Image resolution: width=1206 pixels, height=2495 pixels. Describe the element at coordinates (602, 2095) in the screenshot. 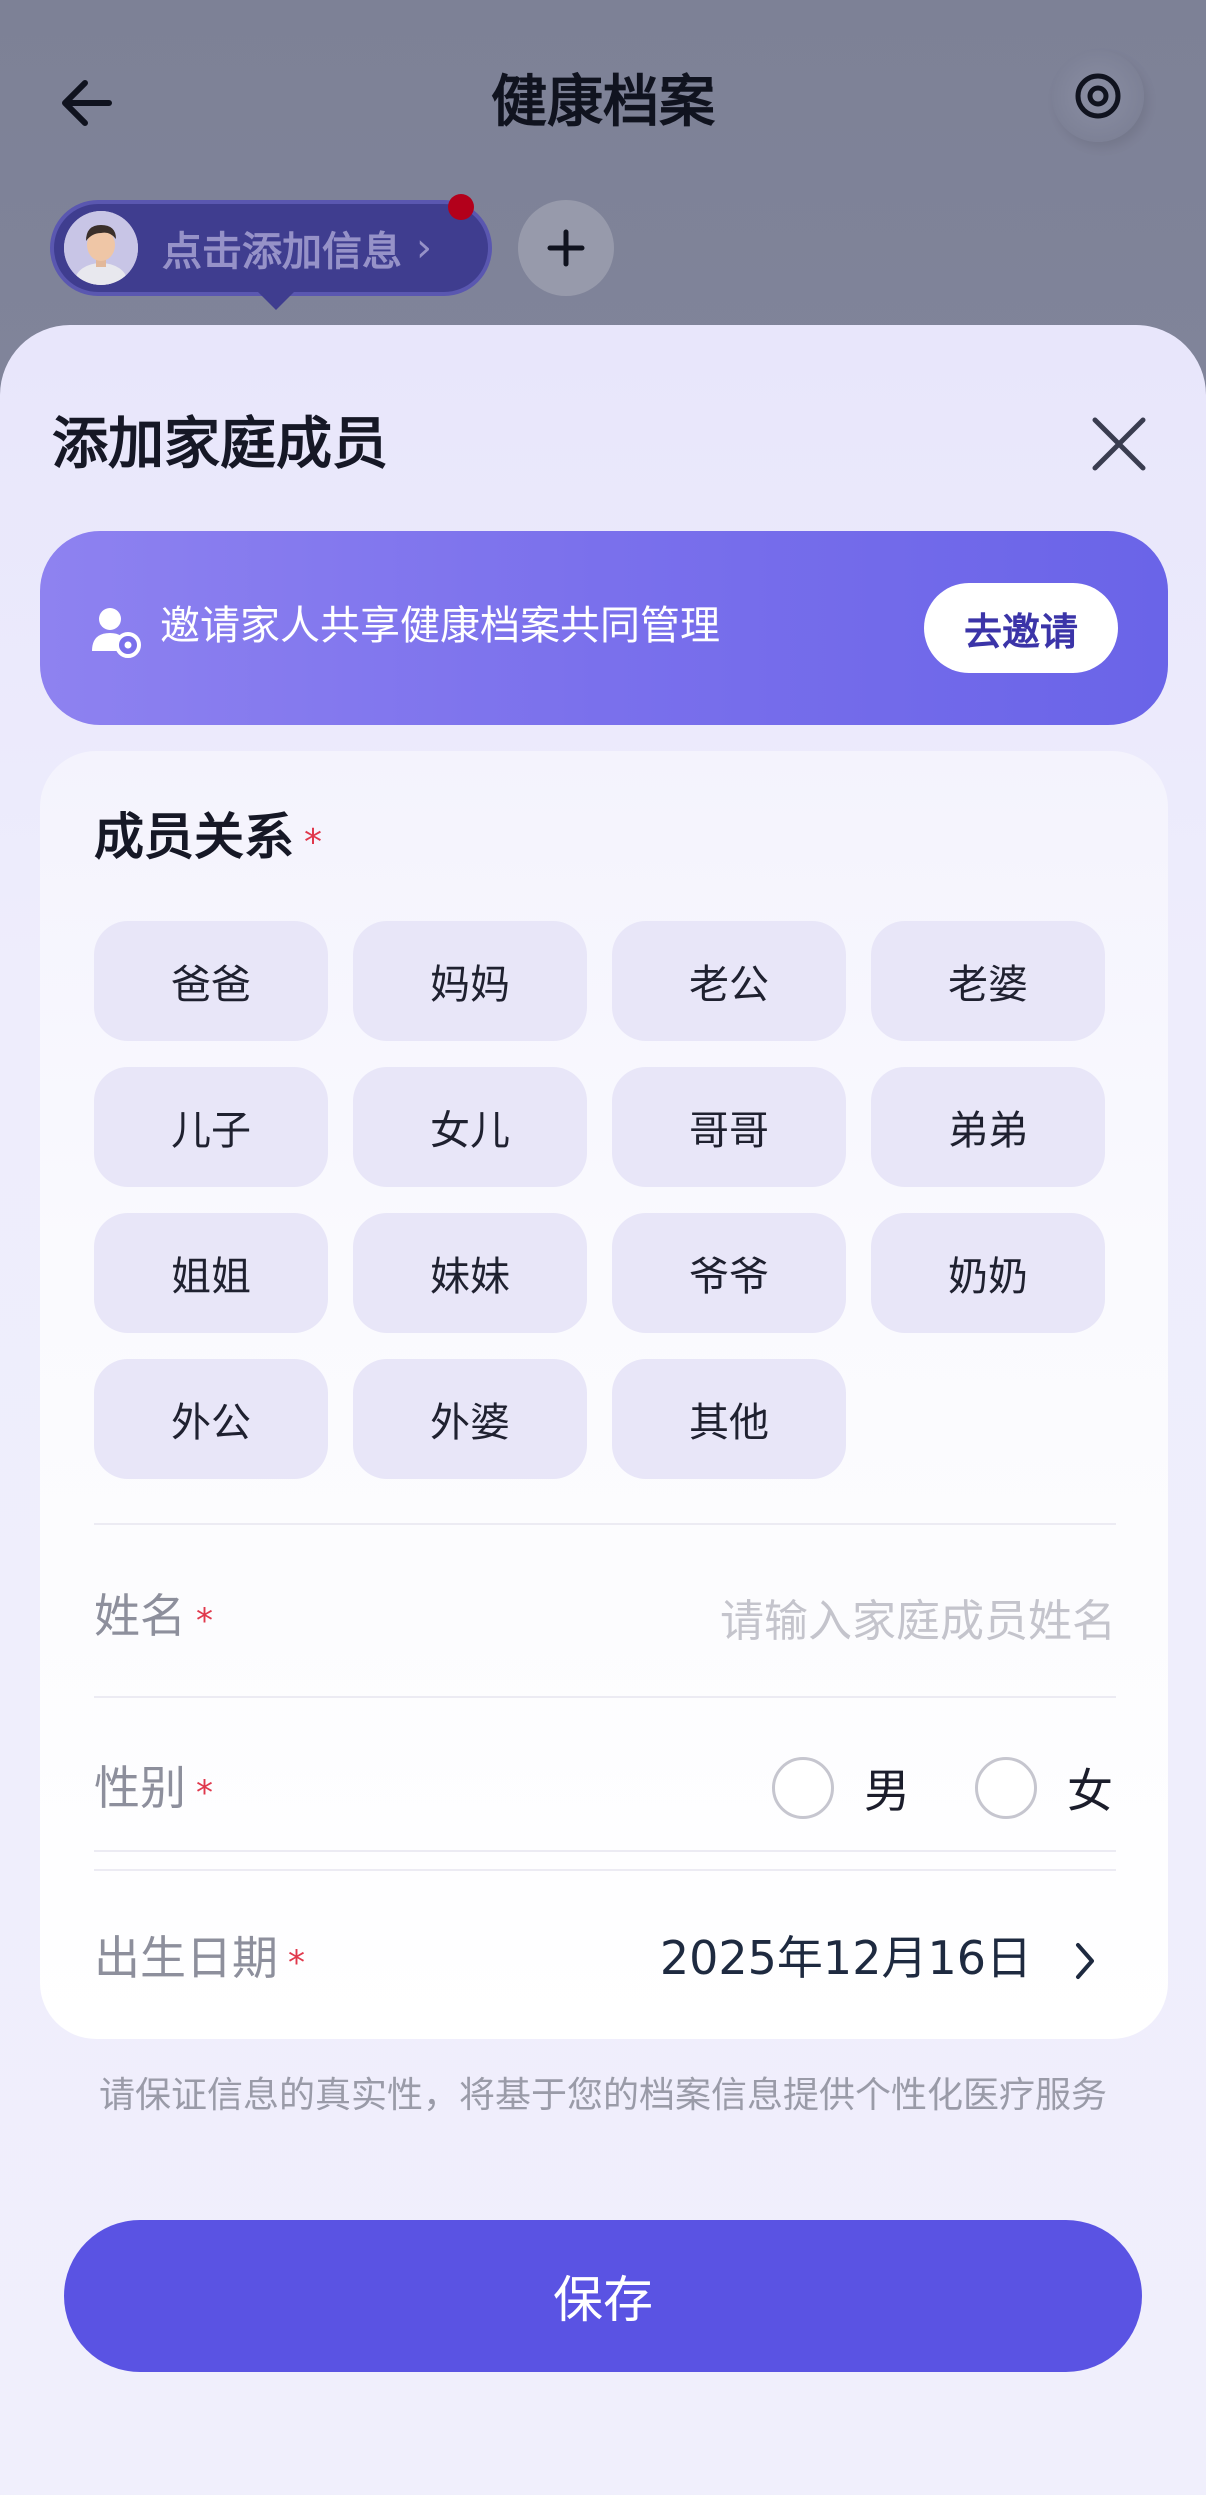

I see `privacy-notice: 请保证信息的真实性，将基于您的档案信息提供个性化医疗服务` at that location.